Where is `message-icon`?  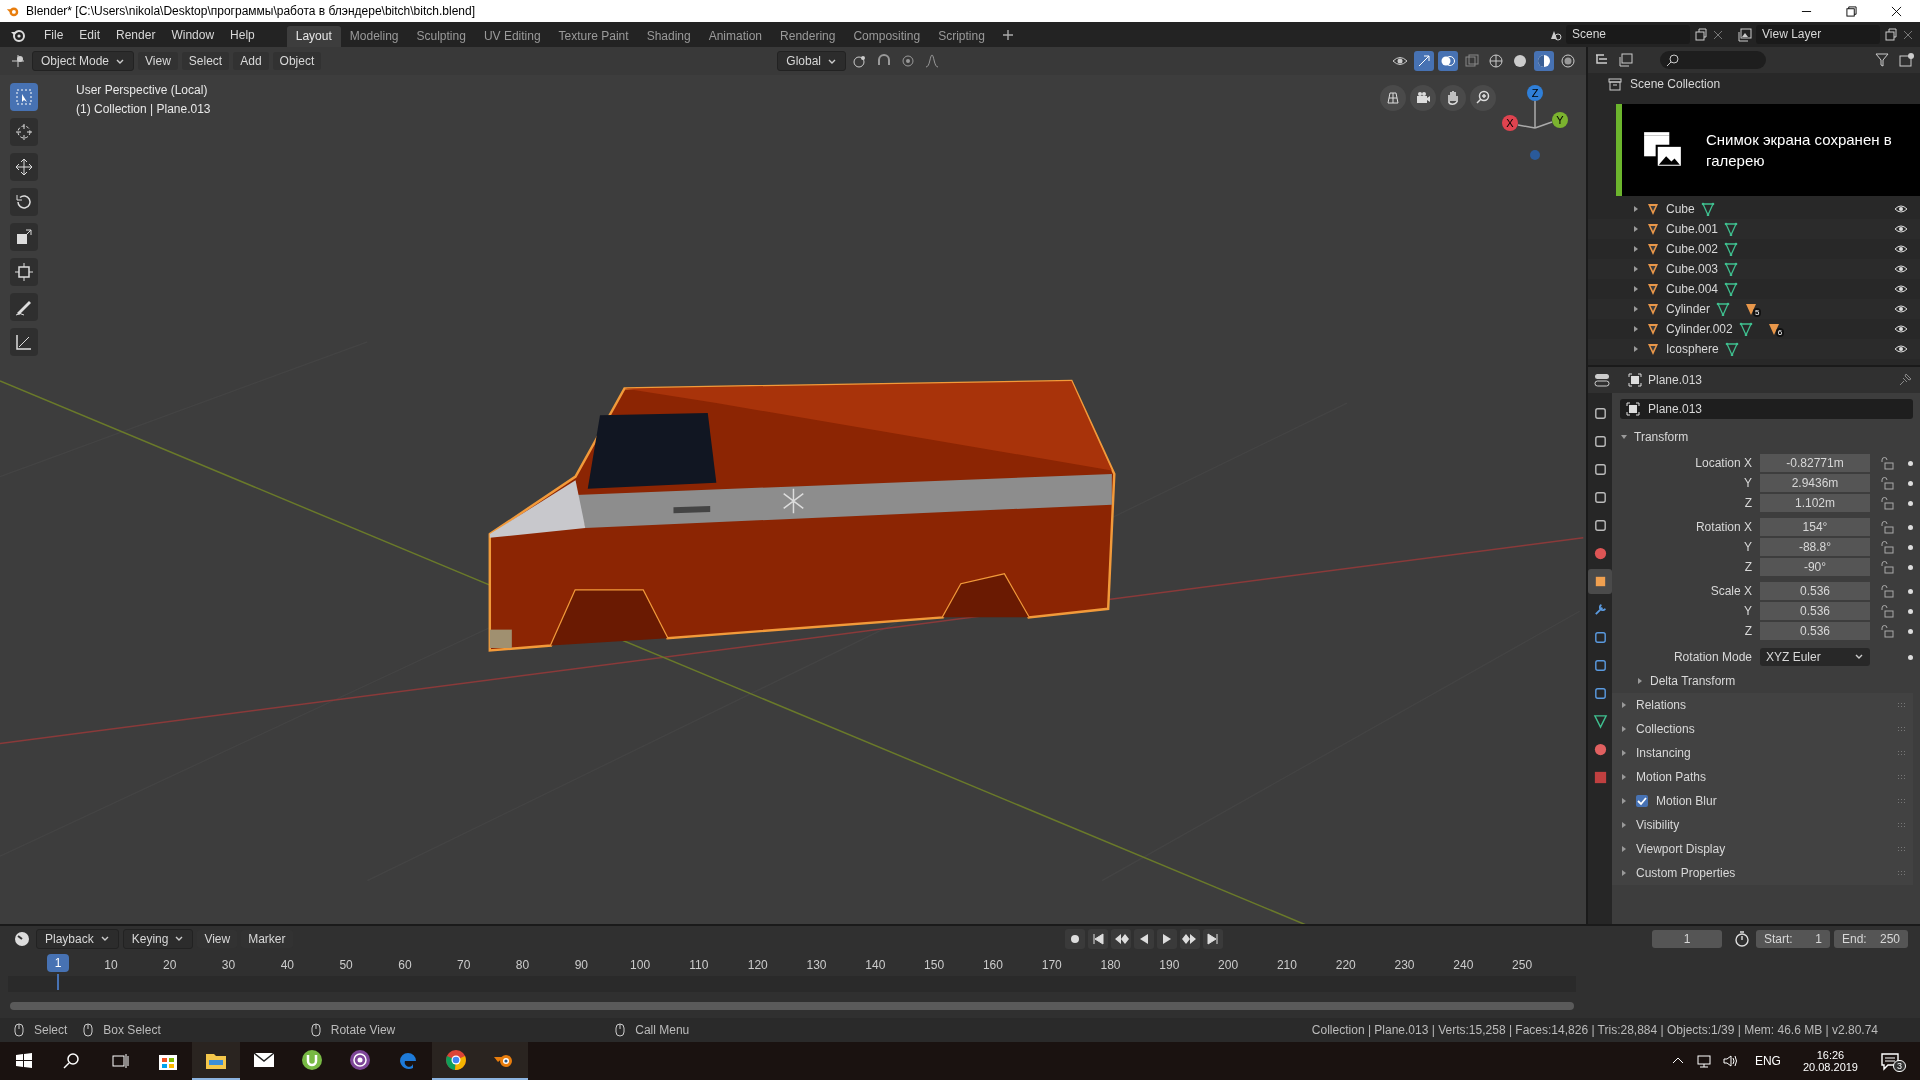
message-icon is located at coordinates (1890, 1061).